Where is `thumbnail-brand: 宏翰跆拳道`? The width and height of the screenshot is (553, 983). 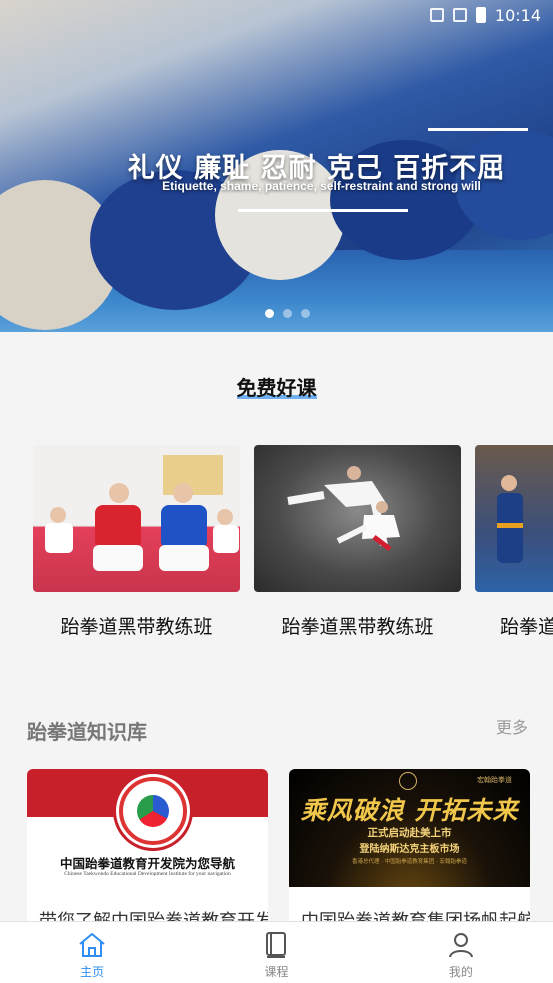 thumbnail-brand: 宏翰跆拳道 is located at coordinates (494, 780).